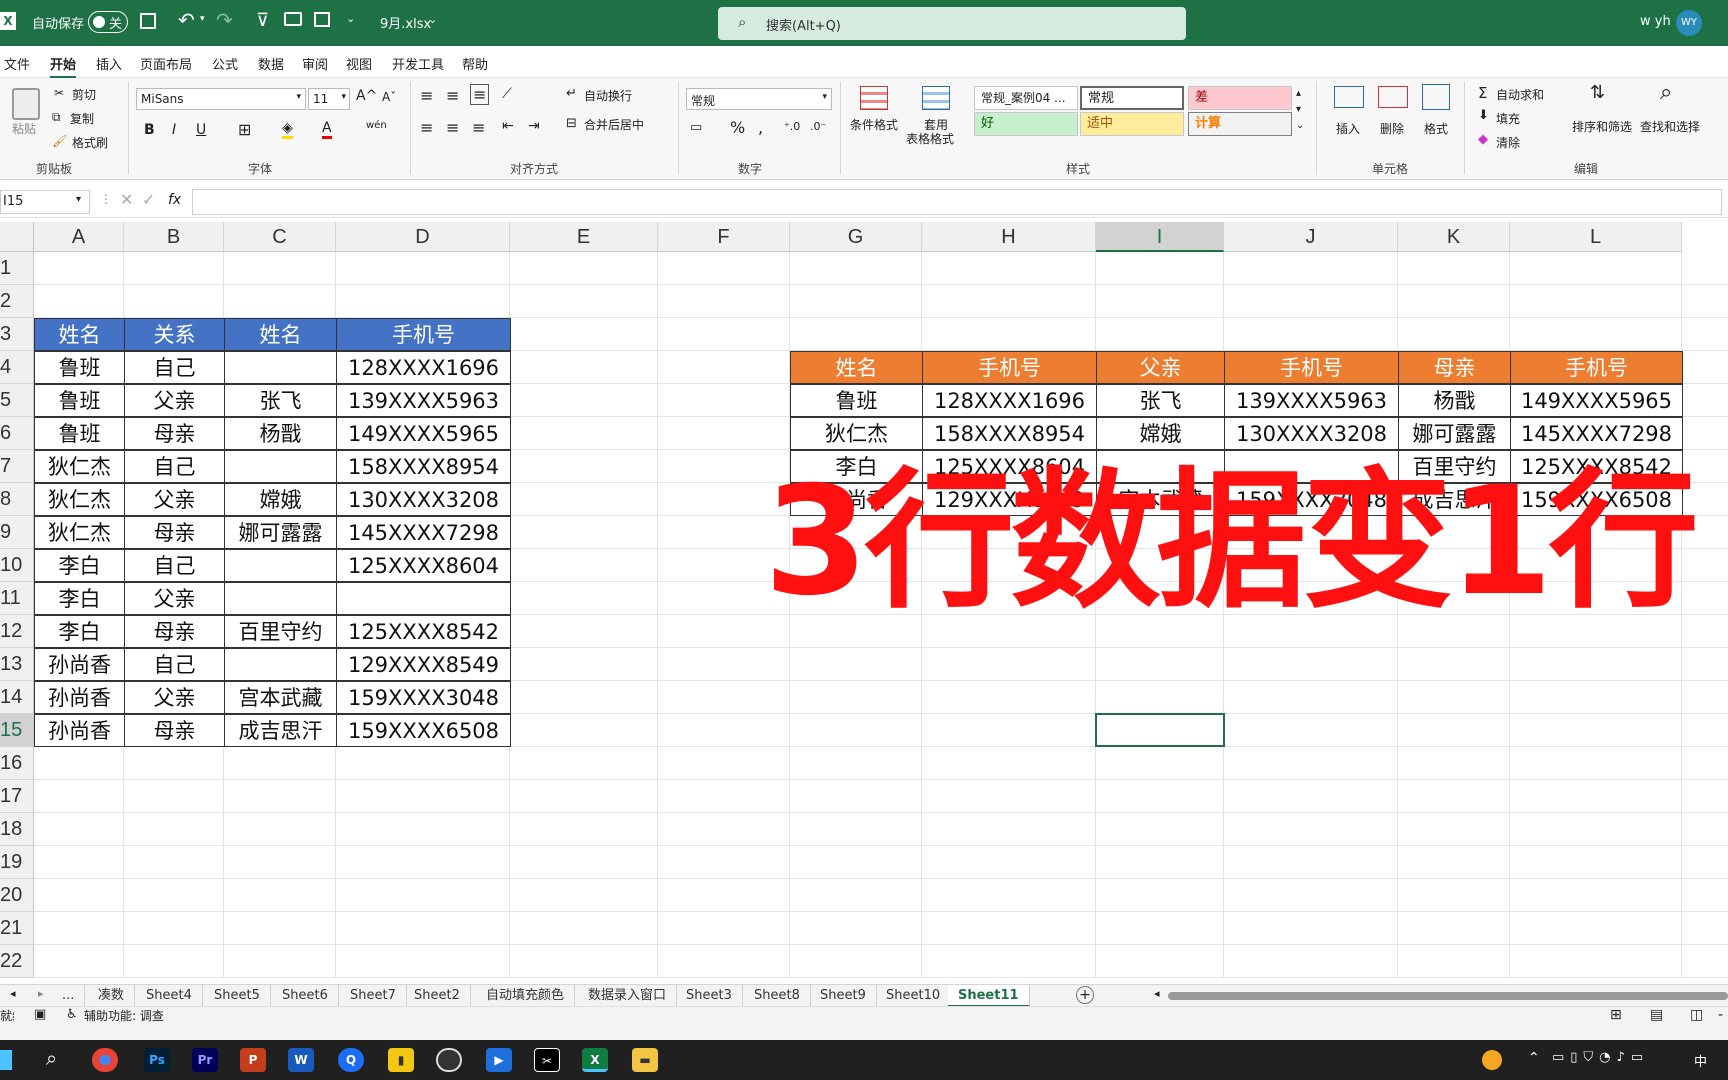 This screenshot has width=1728, height=1080. Describe the element at coordinates (1596, 367) in the screenshot. I see `table2-header-cell: 手机号` at that location.